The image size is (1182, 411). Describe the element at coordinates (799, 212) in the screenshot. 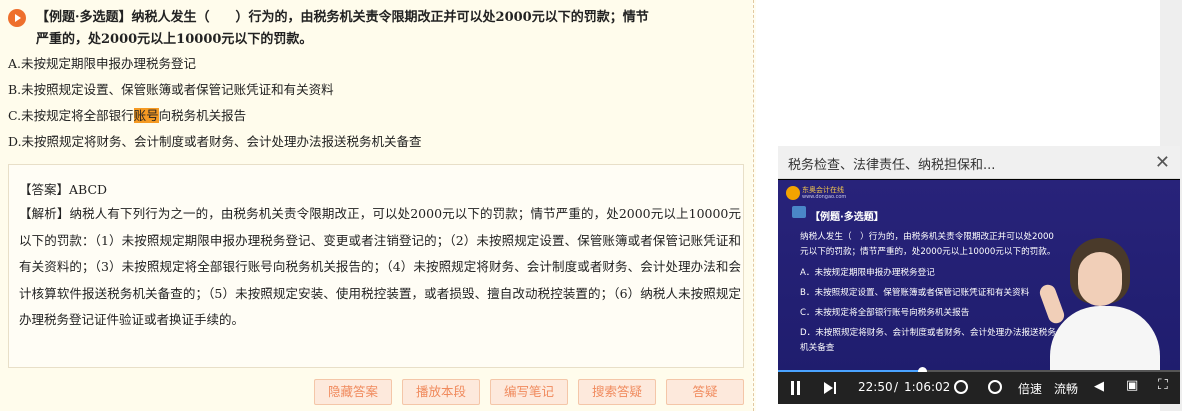

I see `slide-badge-icon` at that location.